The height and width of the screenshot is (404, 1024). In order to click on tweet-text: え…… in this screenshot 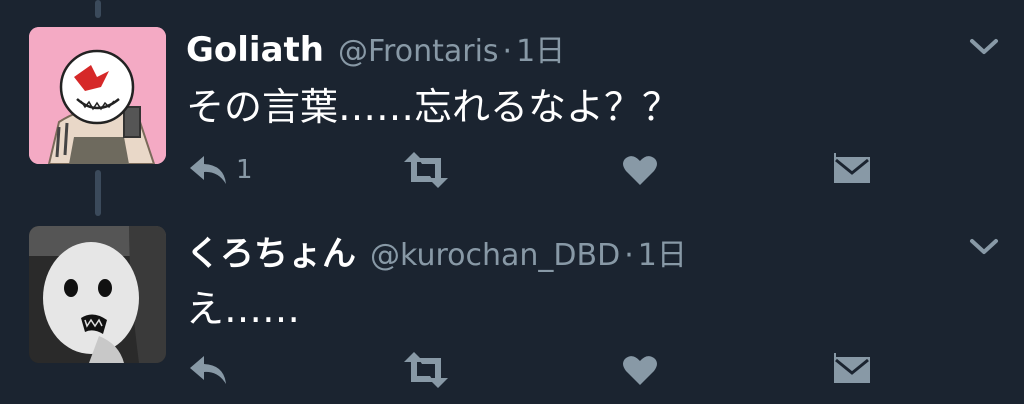, I will do `click(243, 309)`.